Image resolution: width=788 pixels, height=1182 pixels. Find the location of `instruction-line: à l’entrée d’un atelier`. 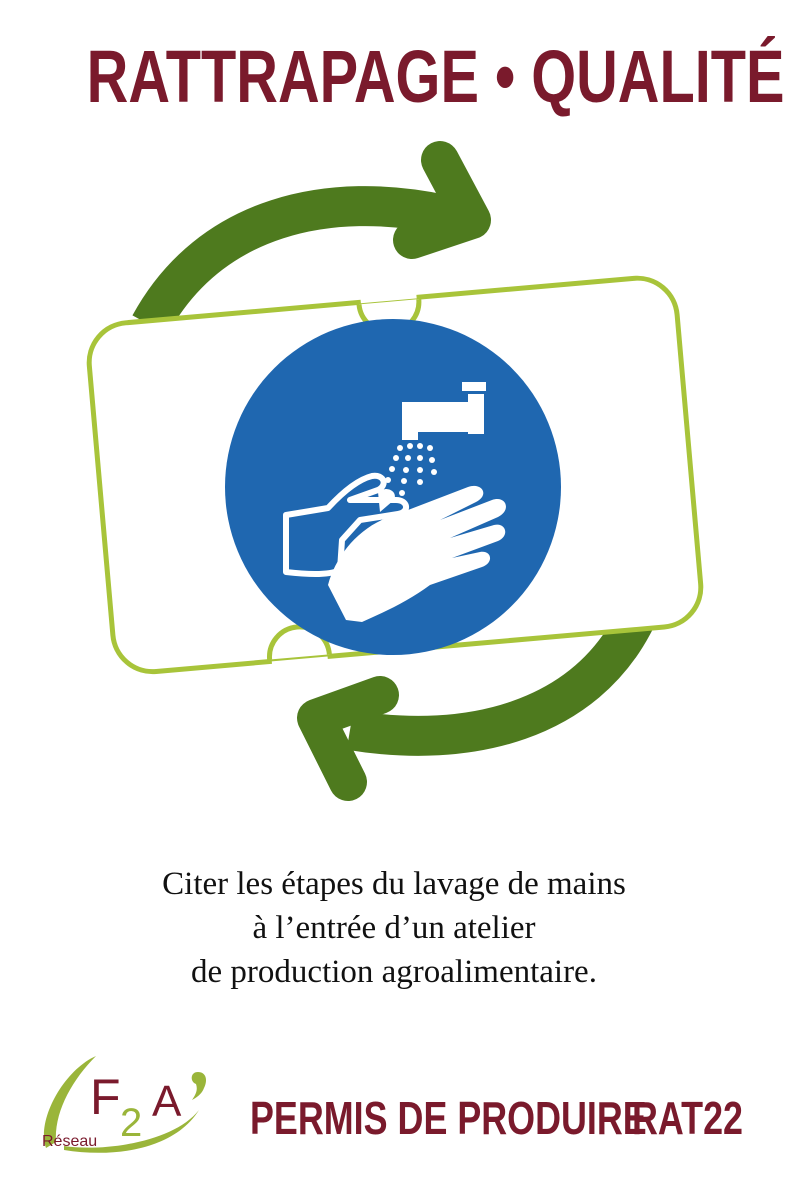

instruction-line: à l’entrée d’un atelier is located at coordinates (394, 928).